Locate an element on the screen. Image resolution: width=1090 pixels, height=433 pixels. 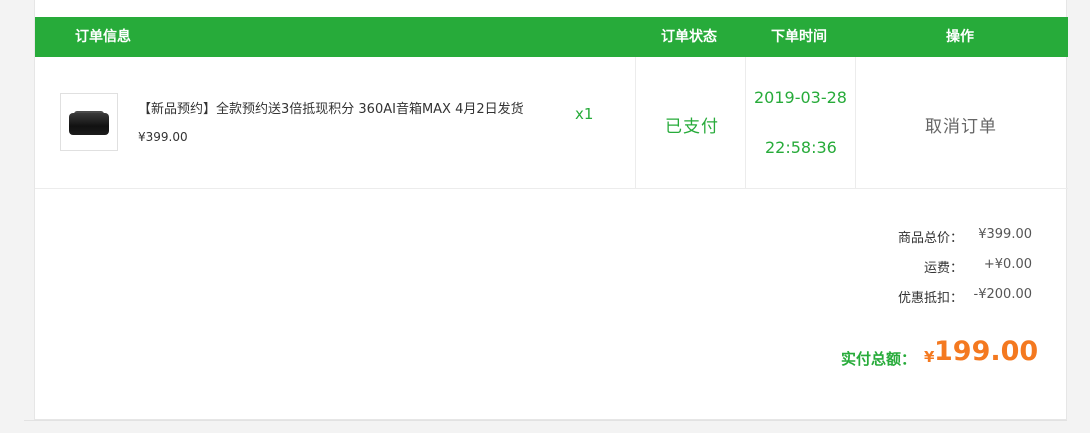
discount-label: 优惠抵扣： is located at coordinates (930, 298).